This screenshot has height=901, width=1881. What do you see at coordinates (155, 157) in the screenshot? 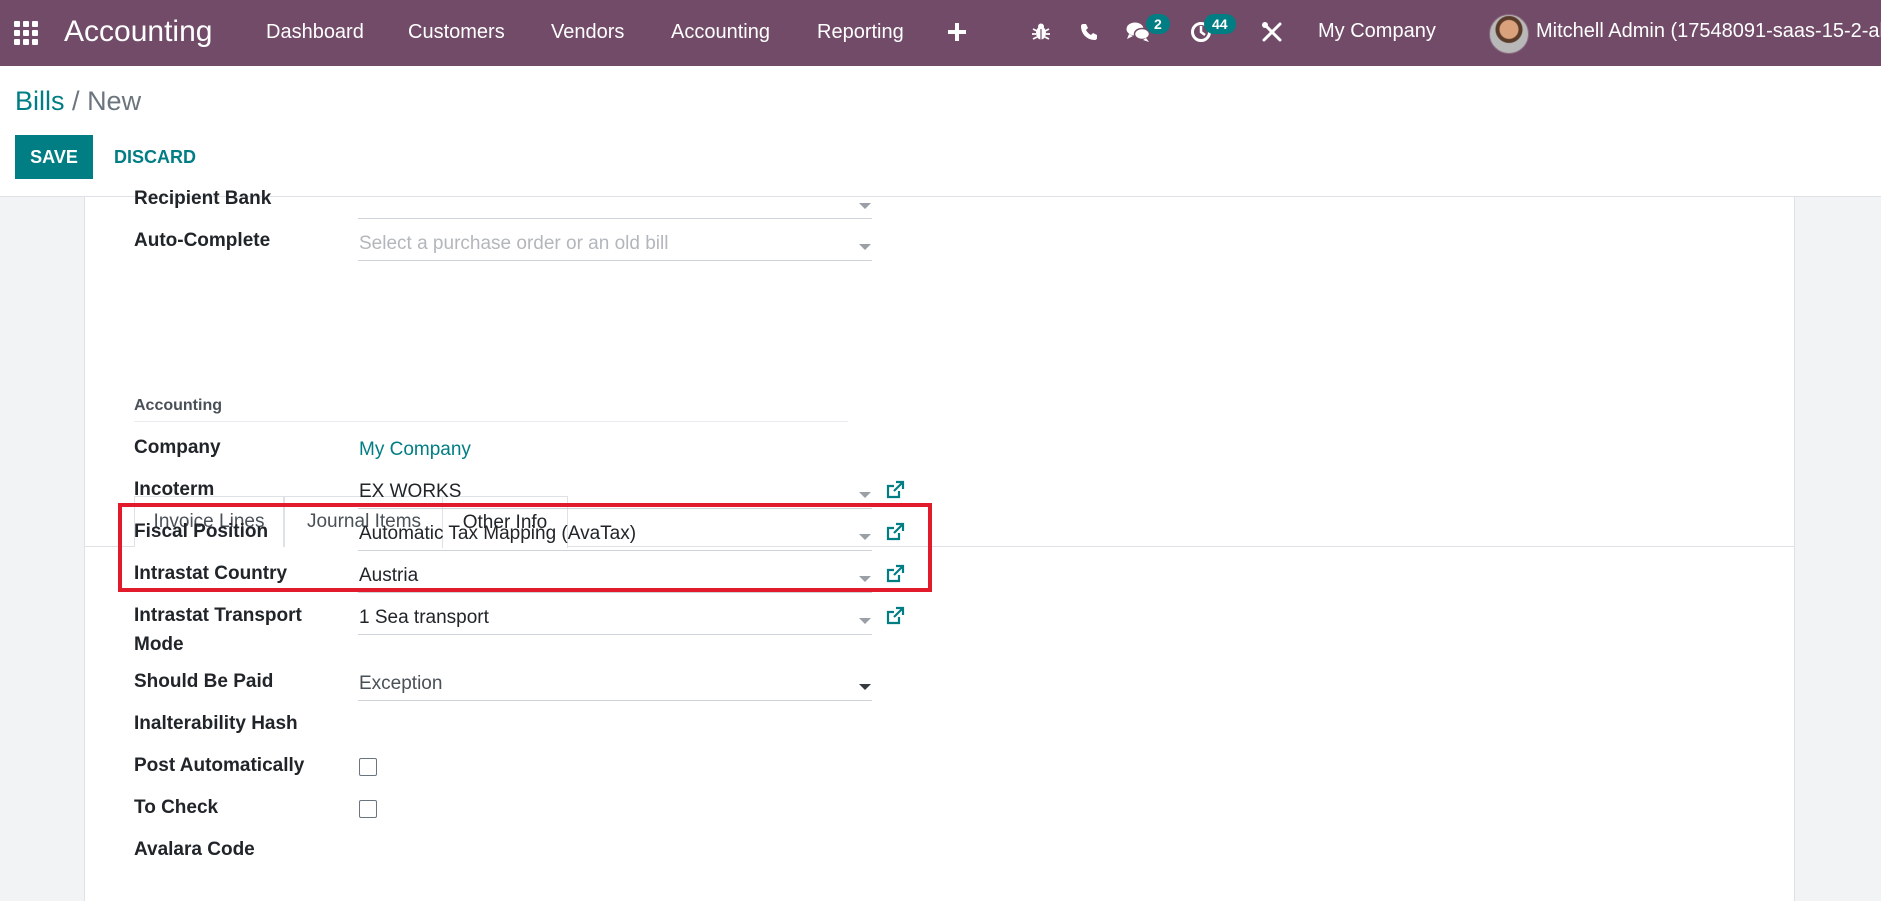
I see `discard-button: DISCARD` at bounding box center [155, 157].